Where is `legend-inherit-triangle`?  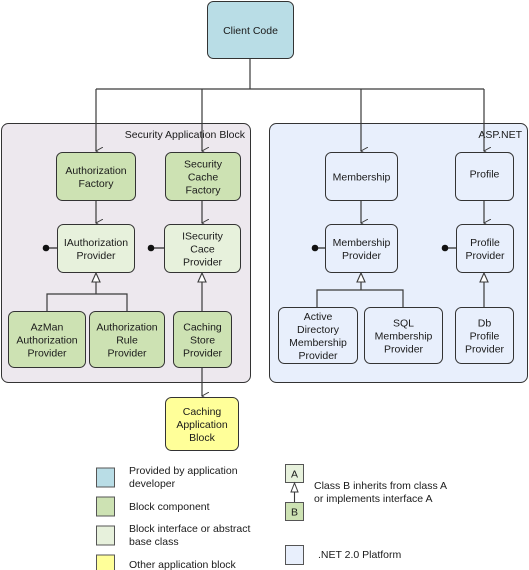
legend-inherit-triangle is located at coordinates (294, 487).